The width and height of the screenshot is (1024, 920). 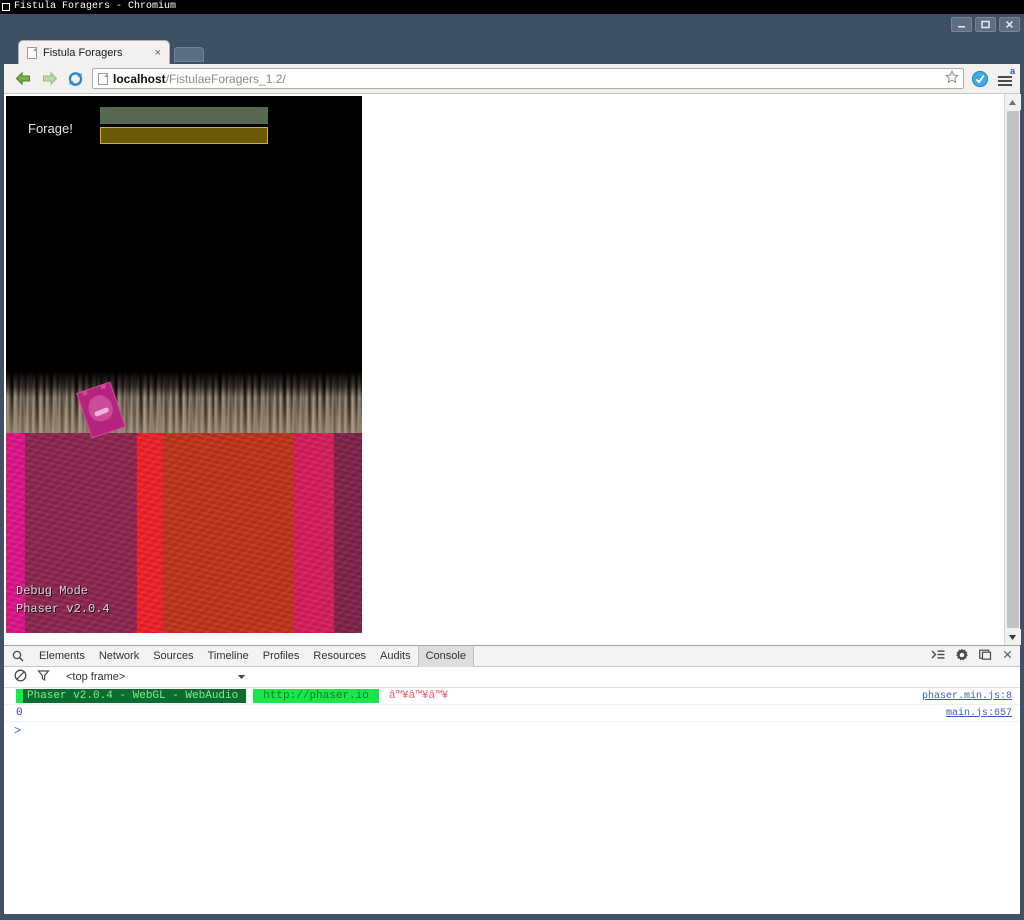 What do you see at coordinates (184, 135) in the screenshot?
I see `hud-bar-gold` at bounding box center [184, 135].